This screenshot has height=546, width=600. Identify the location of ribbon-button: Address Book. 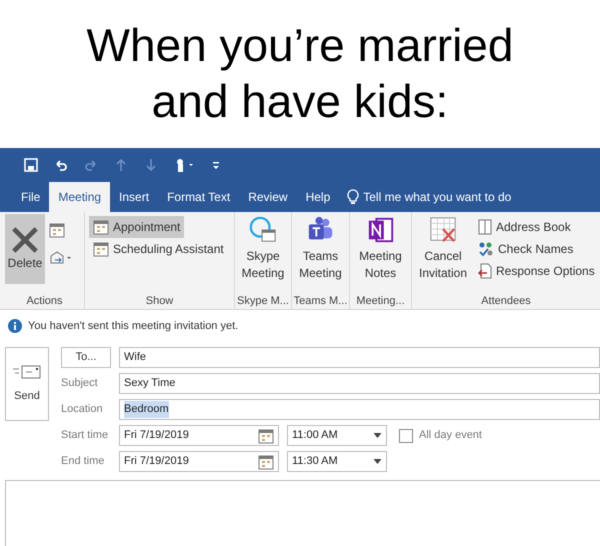
(536, 227).